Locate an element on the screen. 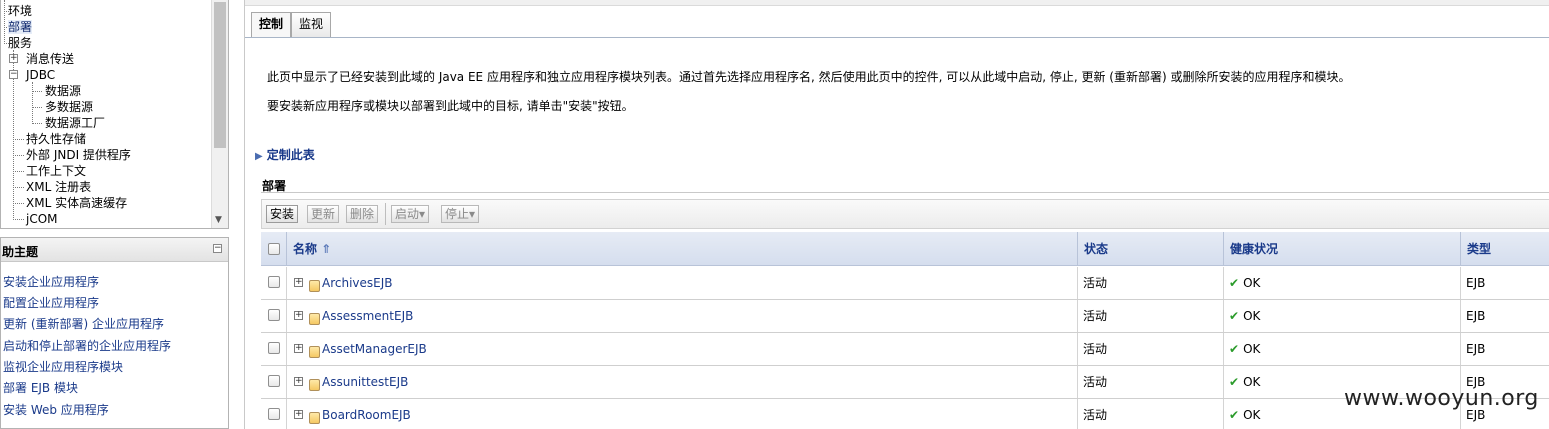 This screenshot has height=429, width=1549. tree-item-jcom: jCOM is located at coordinates (42, 219).